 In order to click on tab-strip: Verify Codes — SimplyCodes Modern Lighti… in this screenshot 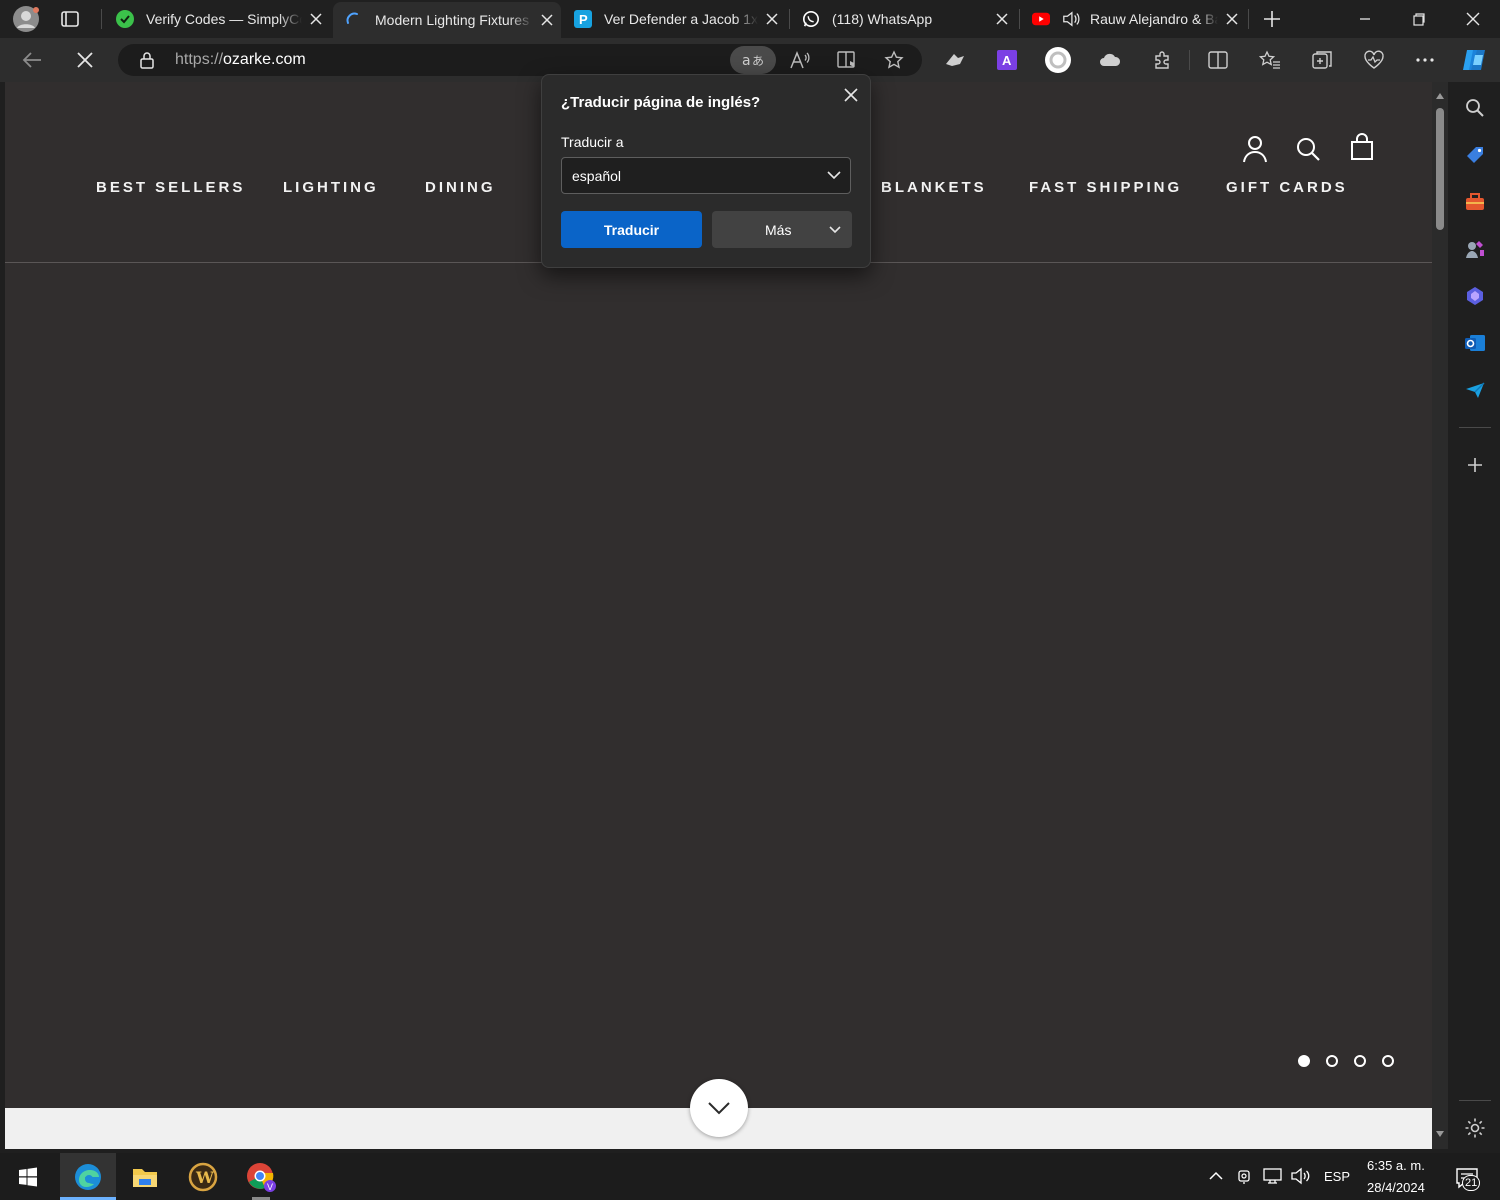, I will do `click(750, 19)`.